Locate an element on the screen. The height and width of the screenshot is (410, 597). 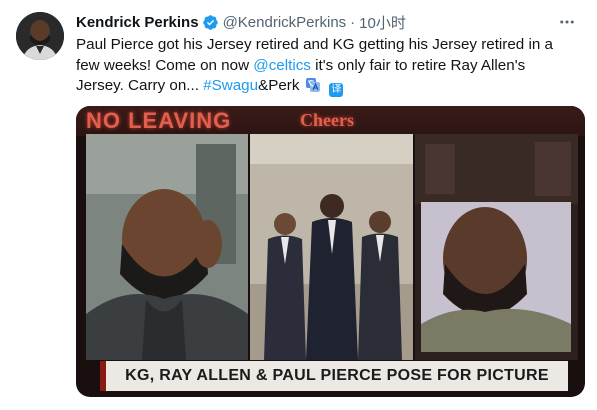
tweet-text-part-3: &Perk is located at coordinates (279, 85).